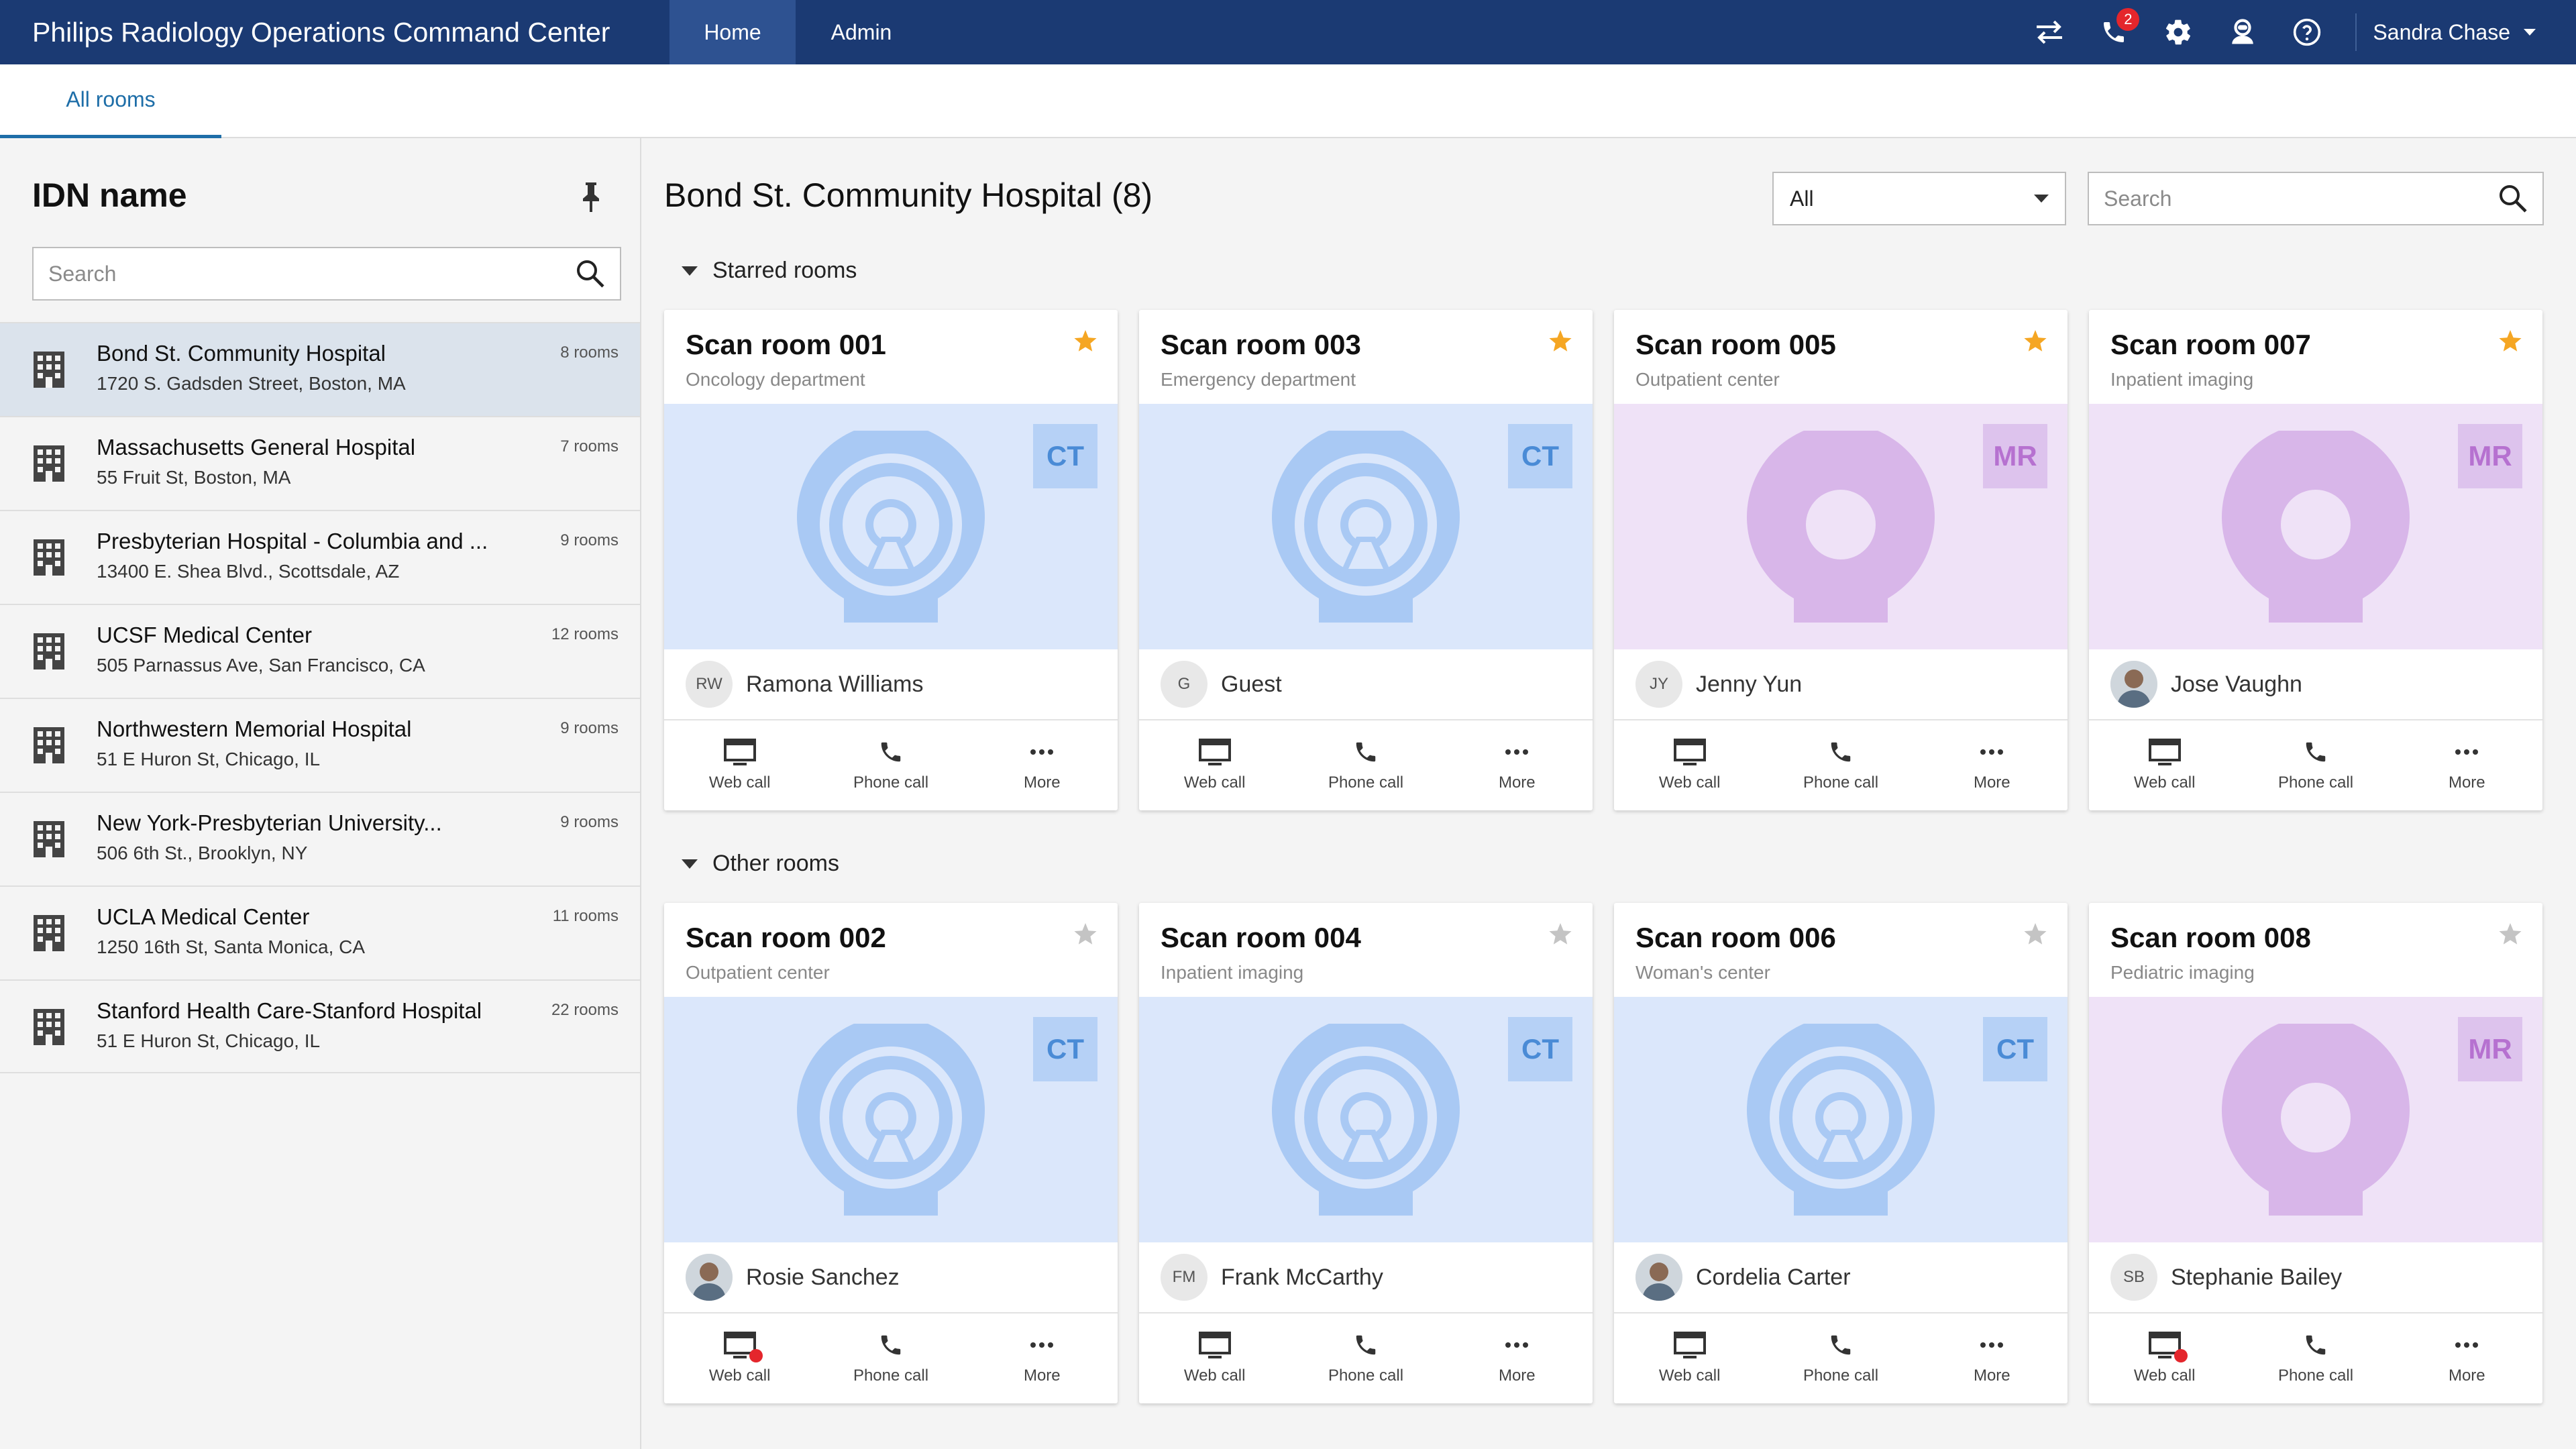  I want to click on gear-icon, so click(2178, 32).